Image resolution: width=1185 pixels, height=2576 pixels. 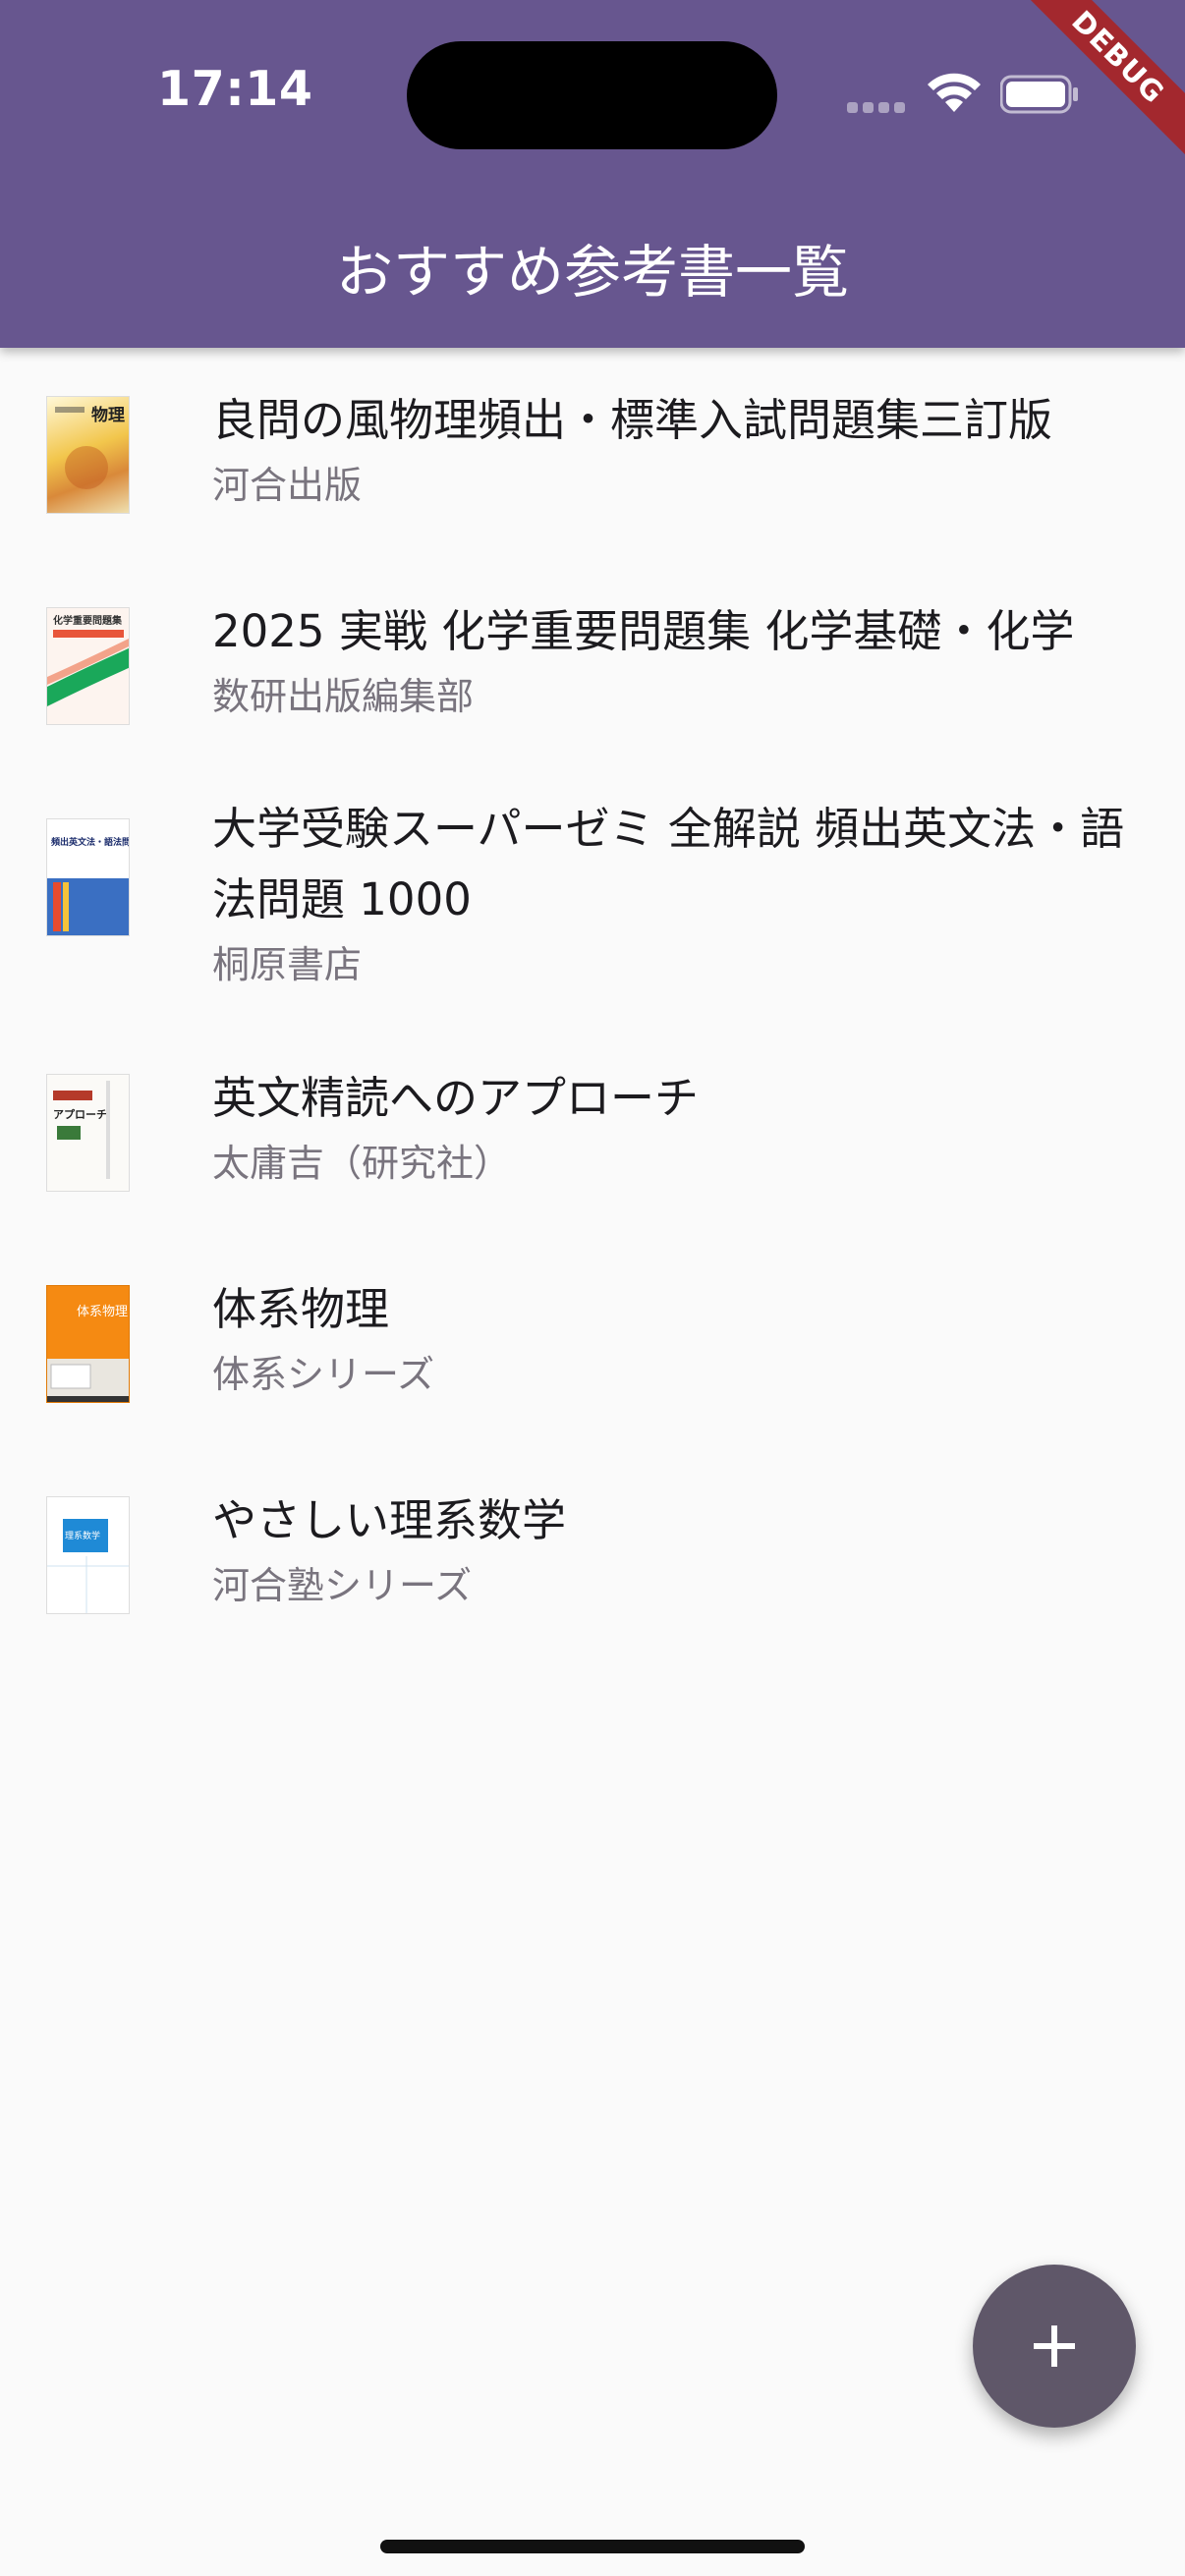 I want to click on cover-art: 頻出英文法・語法問題1000, so click(x=89, y=877).